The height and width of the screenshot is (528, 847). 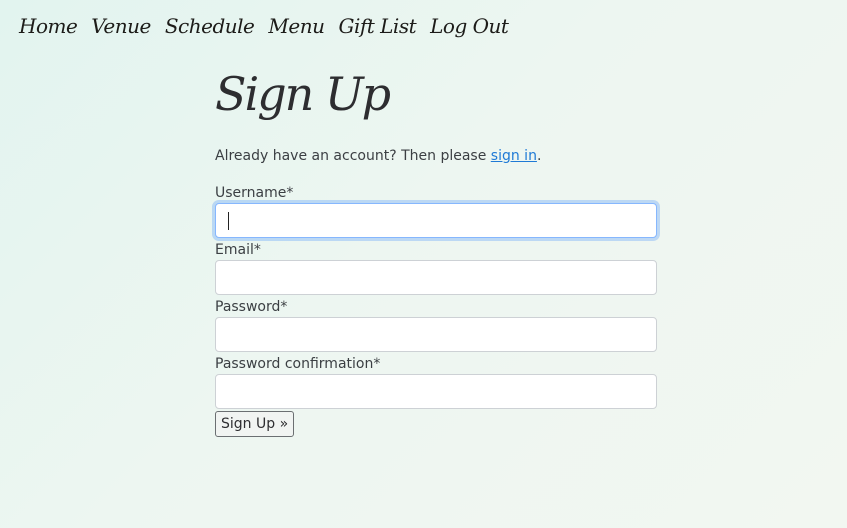 What do you see at coordinates (436, 391) in the screenshot?
I see `password-confirmation-input` at bounding box center [436, 391].